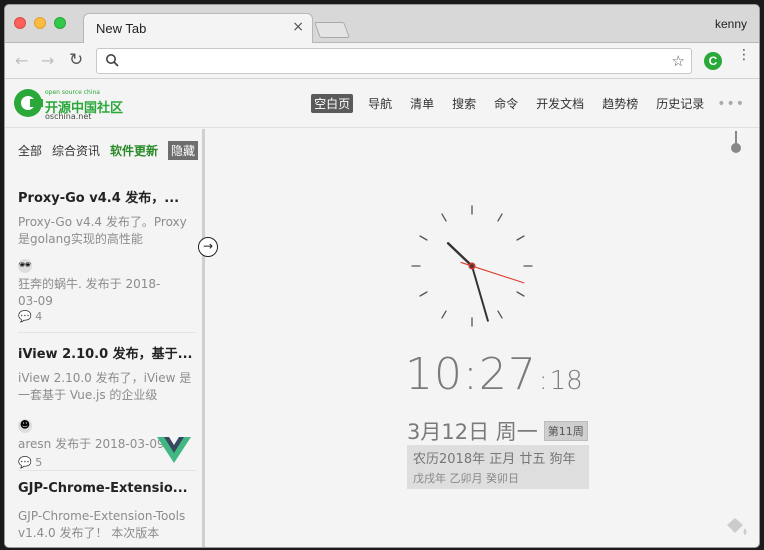 The width and height of the screenshot is (764, 550). Describe the element at coordinates (731, 24) in the screenshot. I see `profile-name: kenny` at that location.